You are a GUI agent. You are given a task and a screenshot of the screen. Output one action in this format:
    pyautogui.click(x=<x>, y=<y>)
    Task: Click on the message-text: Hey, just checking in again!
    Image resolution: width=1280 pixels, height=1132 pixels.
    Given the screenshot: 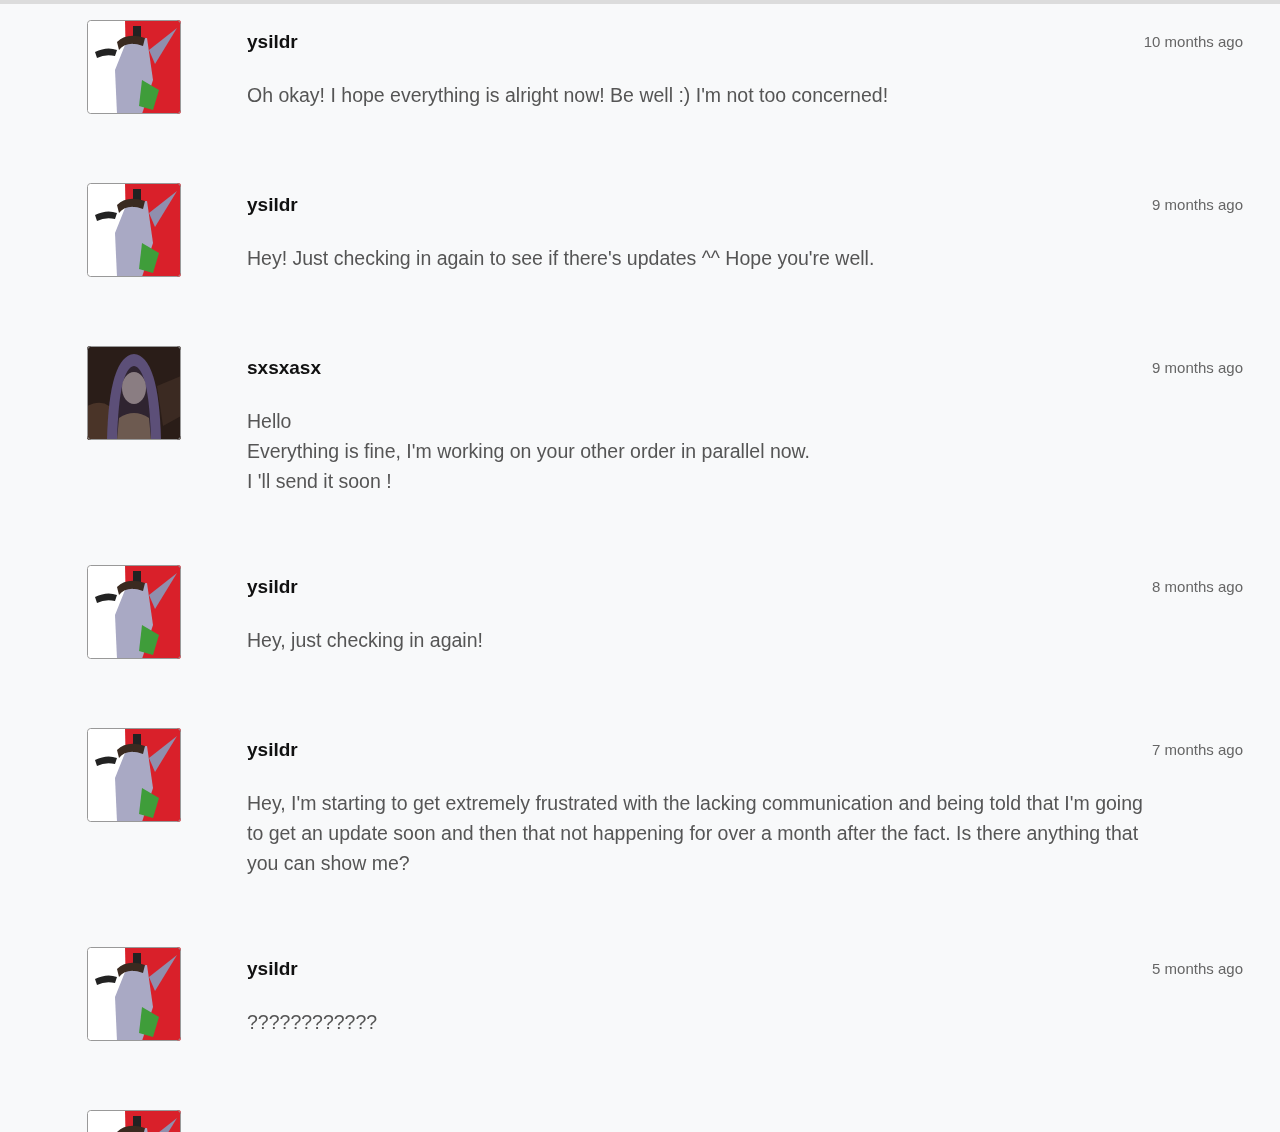 What is the action you would take?
    pyautogui.click(x=365, y=640)
    